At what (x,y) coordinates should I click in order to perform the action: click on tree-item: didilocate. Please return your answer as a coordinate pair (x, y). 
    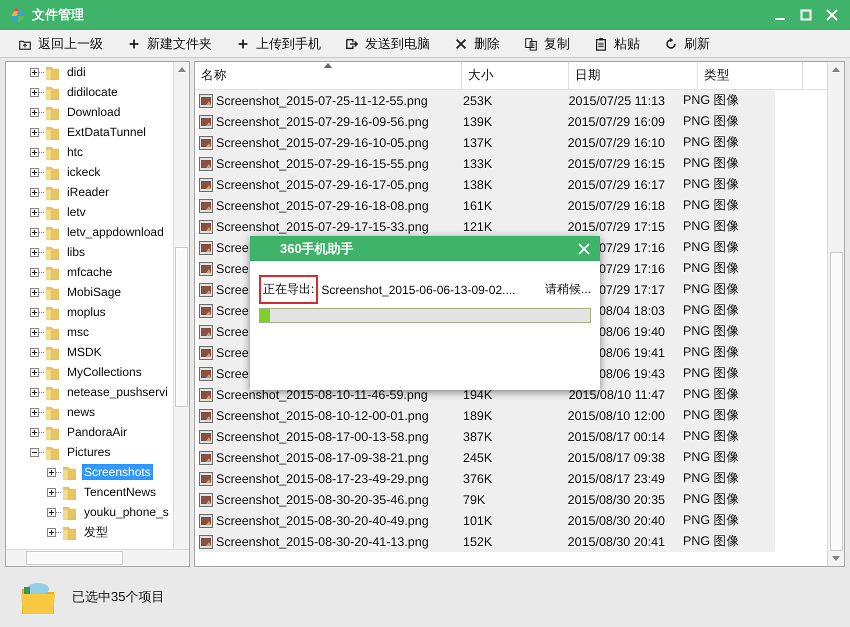
    Looking at the image, I should click on (92, 92).